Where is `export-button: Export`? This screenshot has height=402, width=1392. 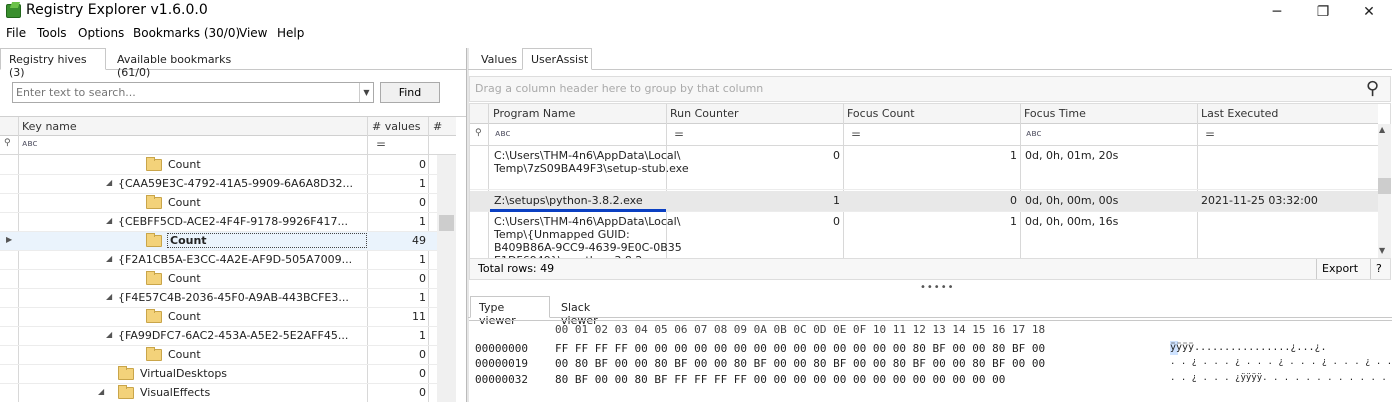 export-button: Export is located at coordinates (1340, 268).